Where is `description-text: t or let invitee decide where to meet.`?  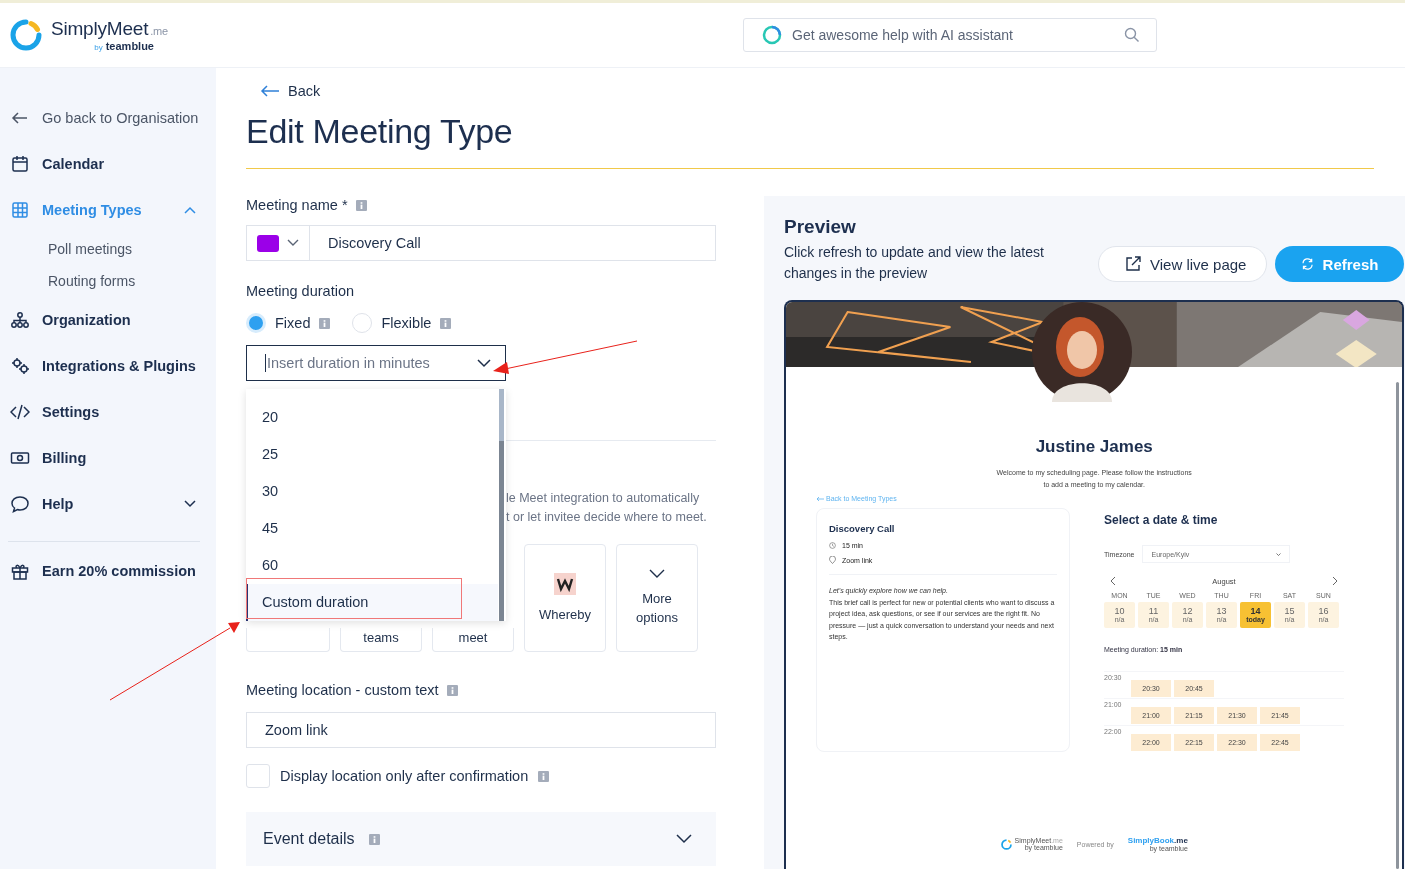 description-text: t or let invitee decide where to meet. is located at coordinates (607, 517).